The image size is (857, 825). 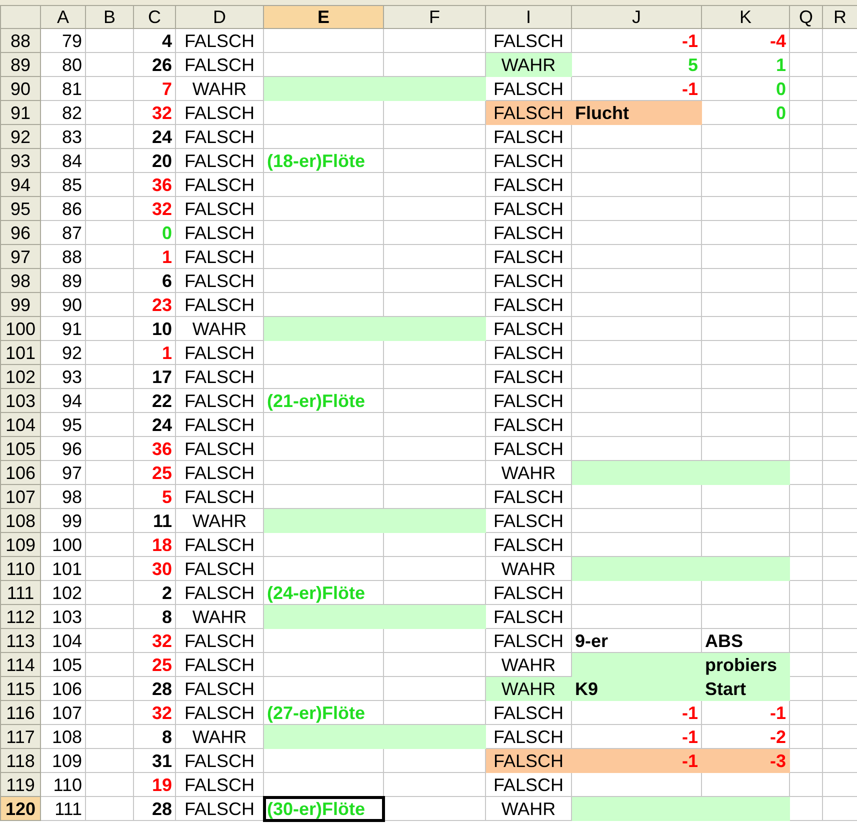 What do you see at coordinates (20, 688) in the screenshot?
I see `row-header: 115` at bounding box center [20, 688].